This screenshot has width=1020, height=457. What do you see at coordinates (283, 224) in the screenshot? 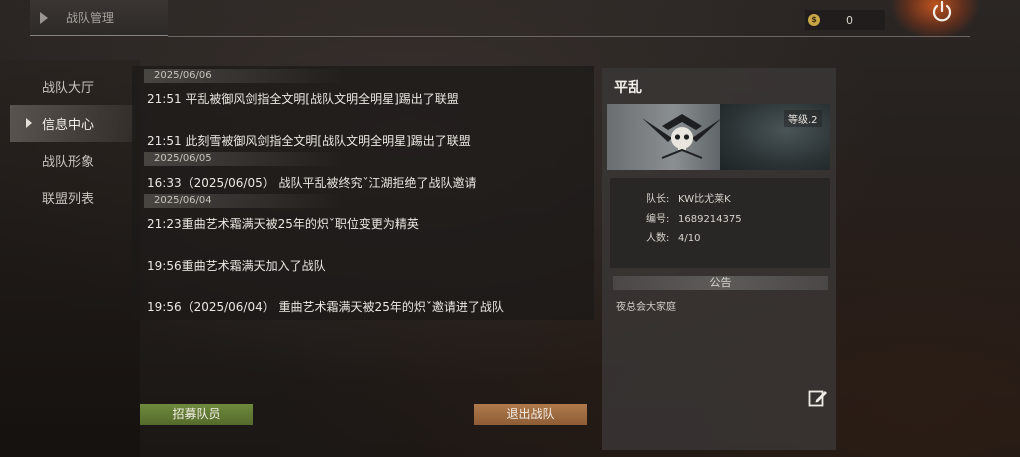
I see `log-entry: 21:23重曲艺术霜满天被25年的炽ˇ职位变更为精英` at bounding box center [283, 224].